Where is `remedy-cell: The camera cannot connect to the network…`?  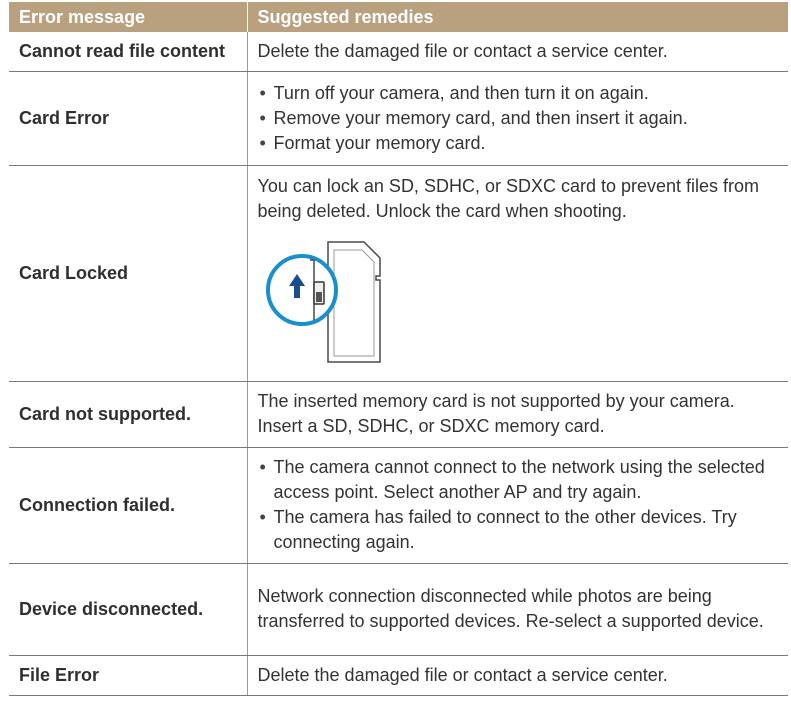 remedy-cell: The camera cannot connect to the network… is located at coordinates (517, 505).